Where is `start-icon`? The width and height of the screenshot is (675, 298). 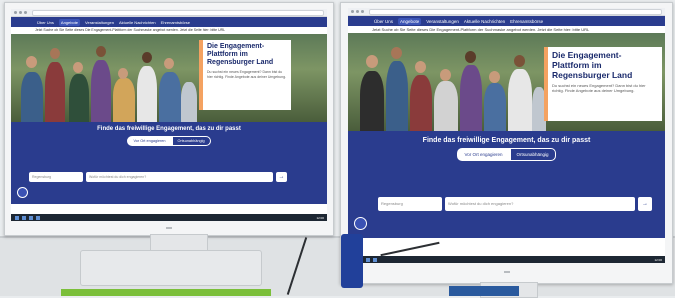
start-icon is located at coordinates (17, 217).